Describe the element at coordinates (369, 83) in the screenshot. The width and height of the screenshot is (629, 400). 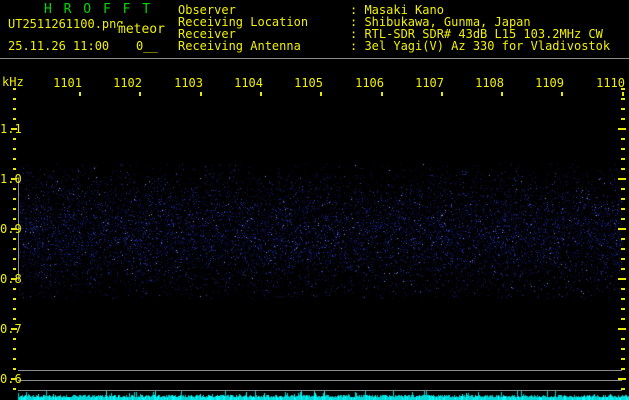
I see `x-tick-label: 1106` at that location.